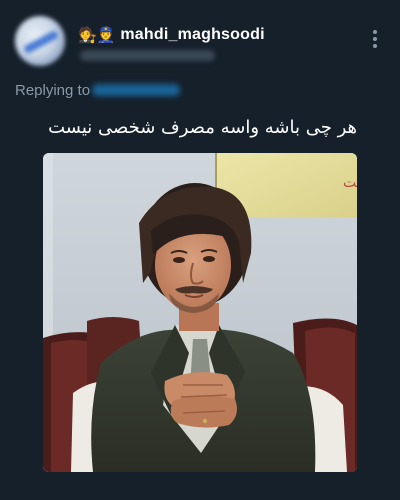  I want to click on avatar, so click(40, 41).